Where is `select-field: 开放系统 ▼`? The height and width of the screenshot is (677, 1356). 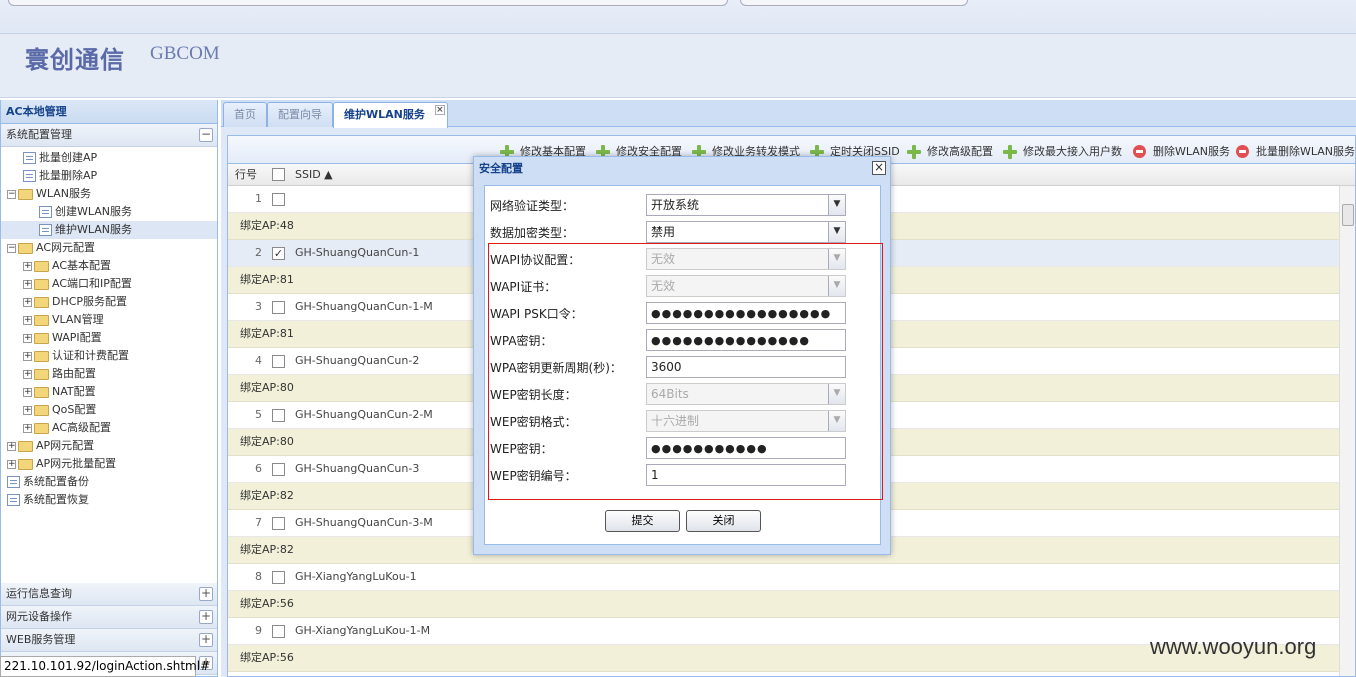
select-field: 开放系统 ▼ is located at coordinates (746, 205).